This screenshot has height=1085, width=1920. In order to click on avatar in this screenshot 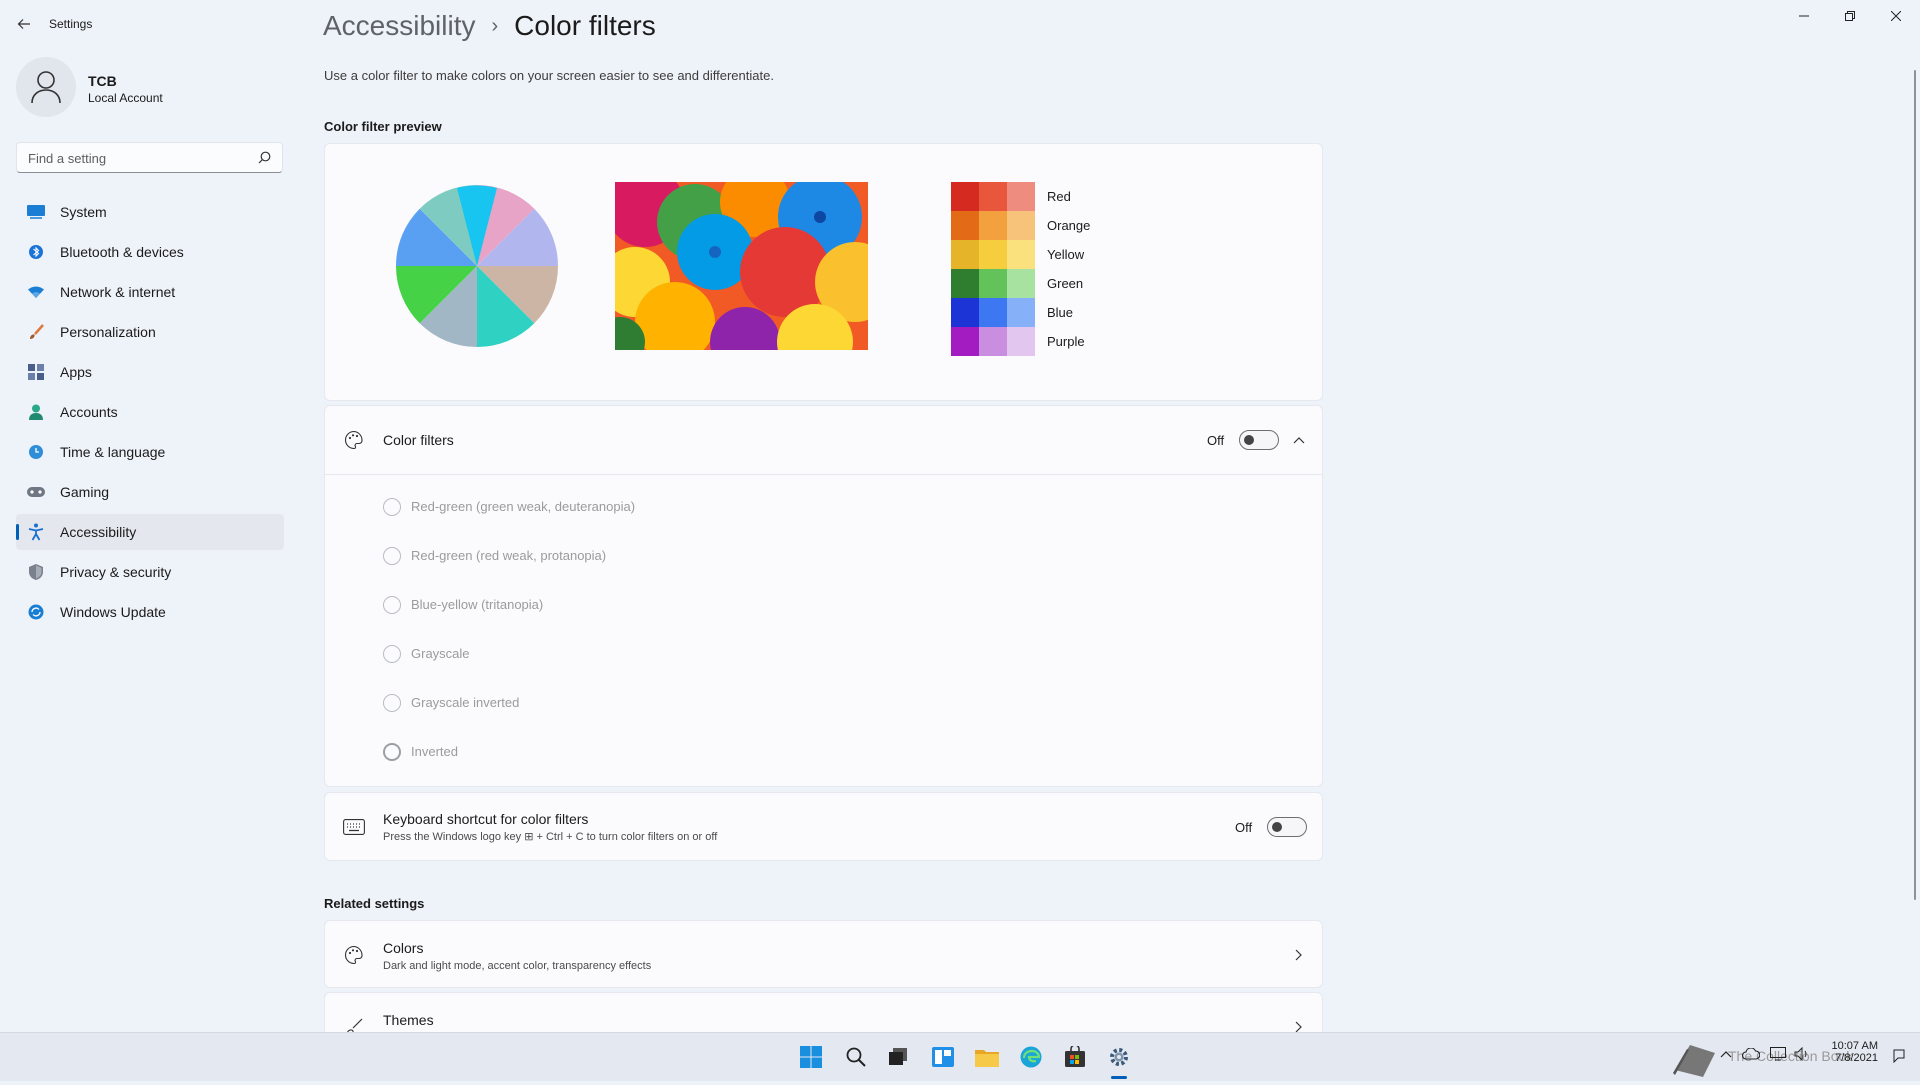, I will do `click(46, 87)`.